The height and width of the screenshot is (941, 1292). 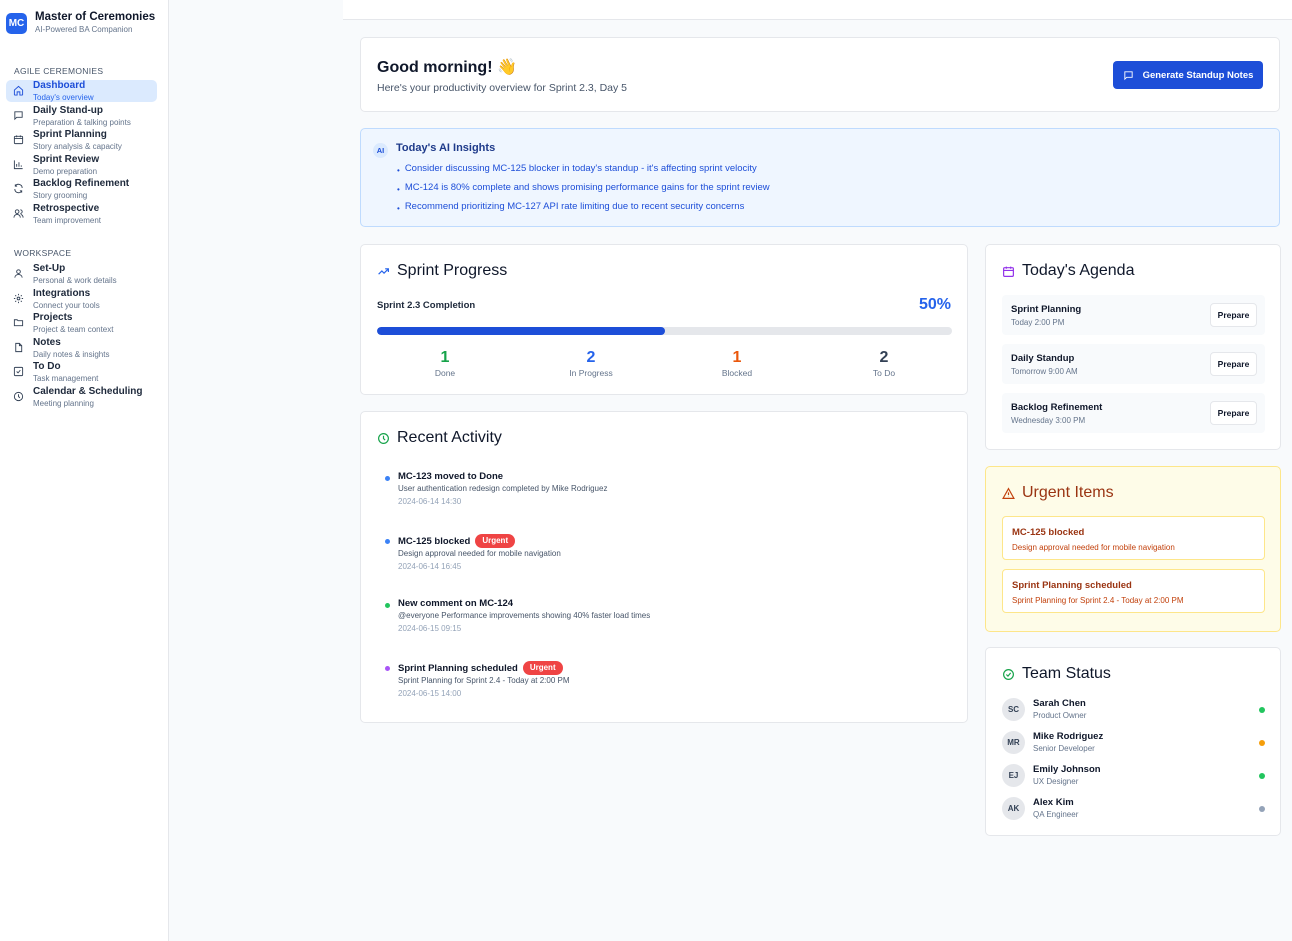 What do you see at coordinates (1038, 322) in the screenshot?
I see `agenda-item-time: Today 2:00 PM` at bounding box center [1038, 322].